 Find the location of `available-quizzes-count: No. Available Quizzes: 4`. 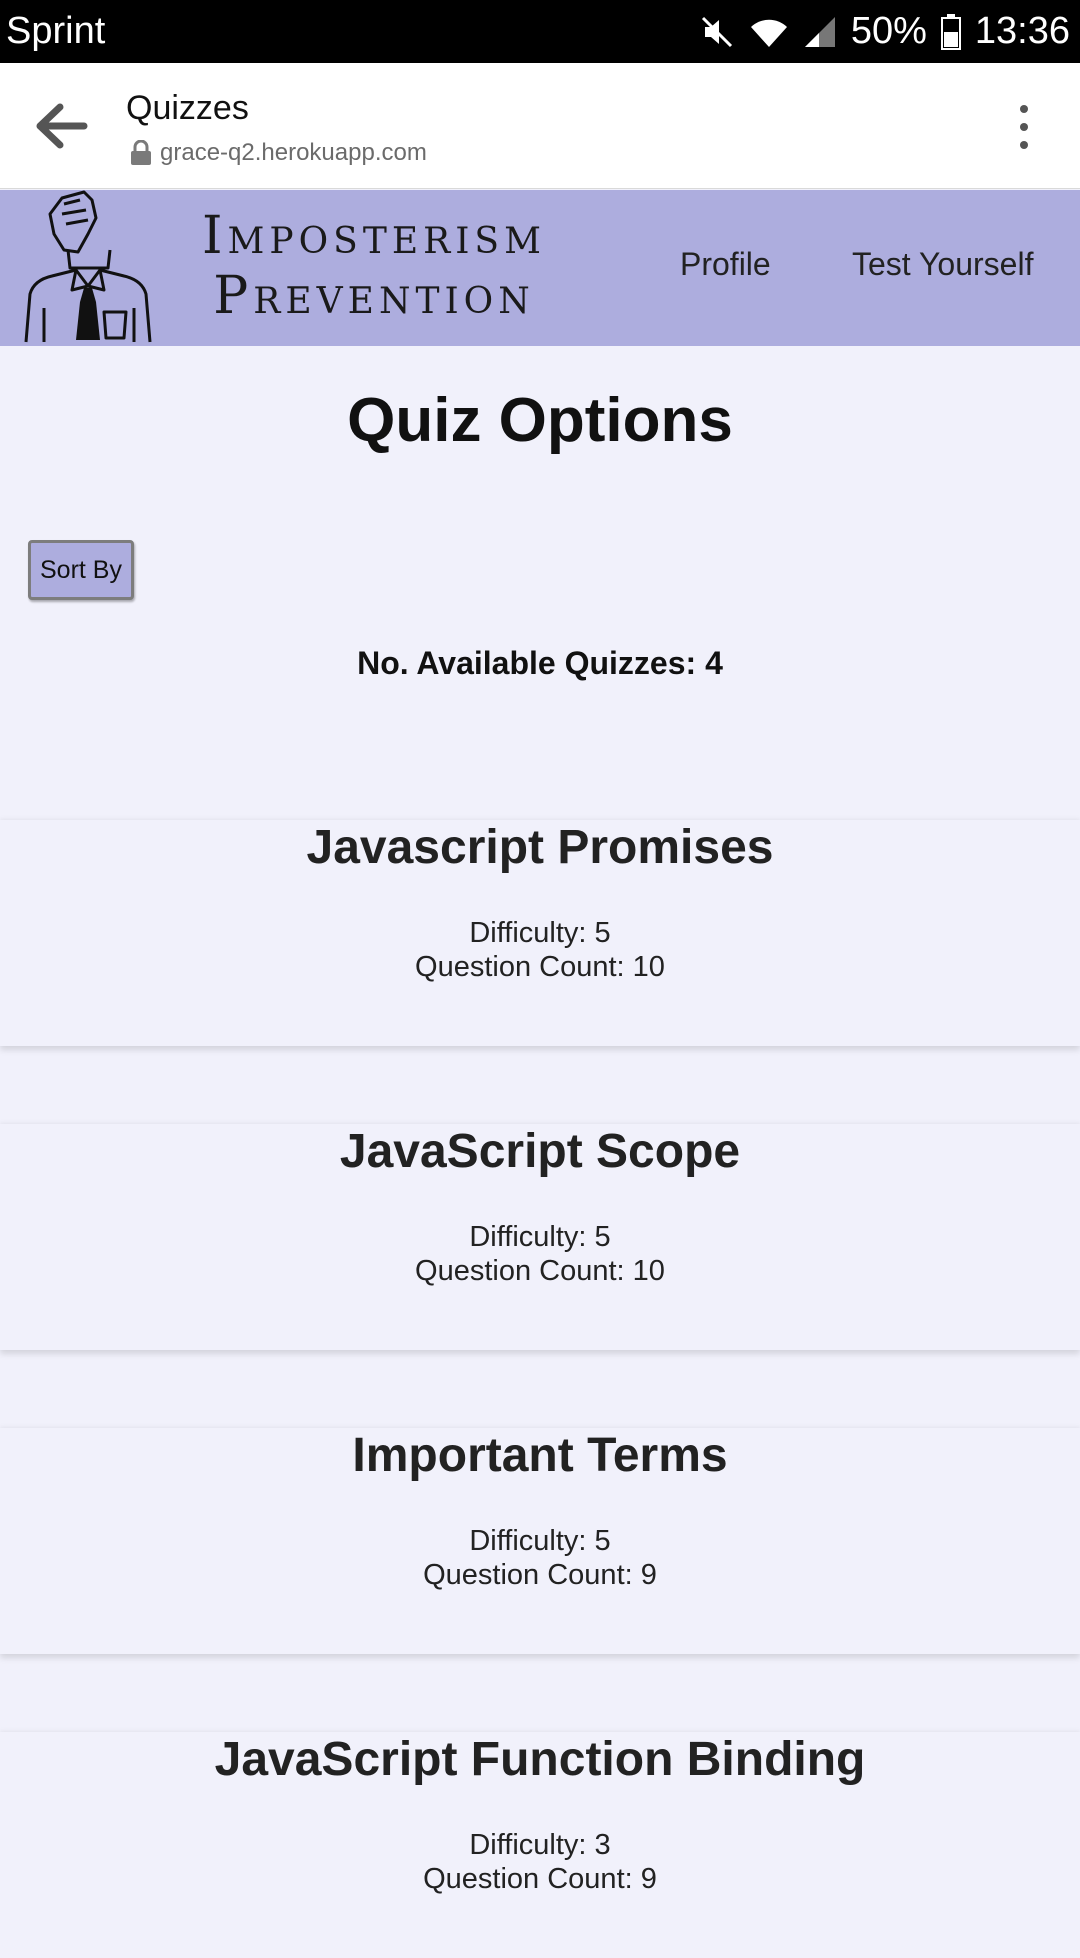

available-quizzes-count: No. Available Quizzes: 4 is located at coordinates (540, 663).